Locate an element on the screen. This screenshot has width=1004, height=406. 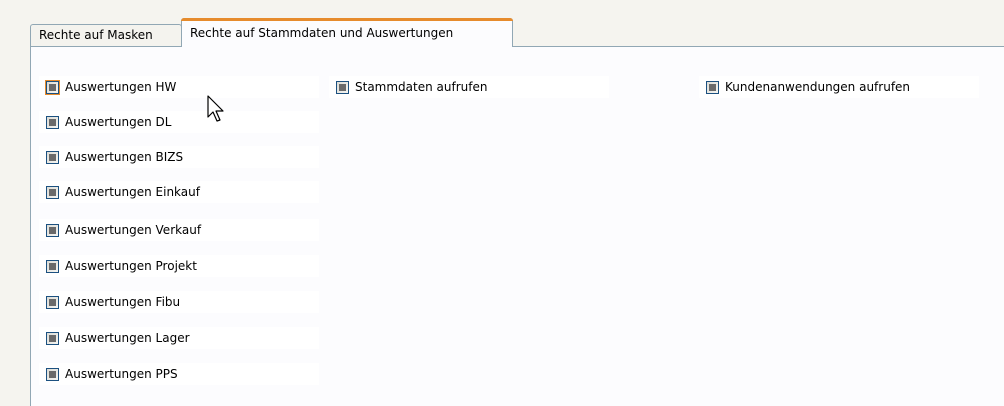
checkbox-auswertungen-bizs: Auswertungen BIZS is located at coordinates (179, 157).